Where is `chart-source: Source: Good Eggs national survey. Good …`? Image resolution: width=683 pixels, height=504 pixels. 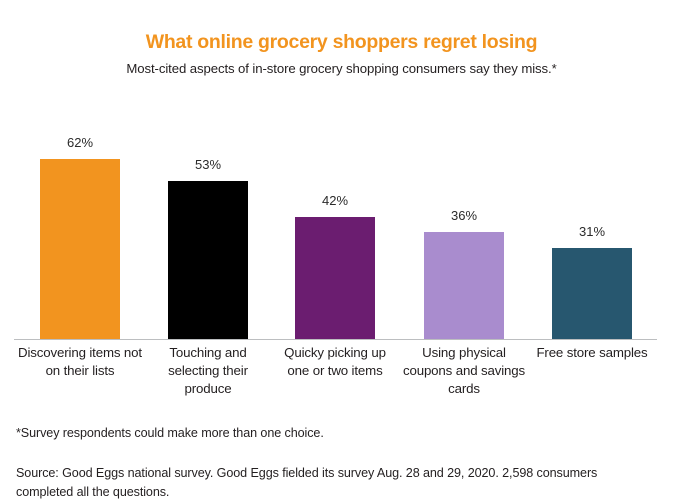 chart-source: Source: Good Eggs national survey. Good … is located at coordinates (307, 482).